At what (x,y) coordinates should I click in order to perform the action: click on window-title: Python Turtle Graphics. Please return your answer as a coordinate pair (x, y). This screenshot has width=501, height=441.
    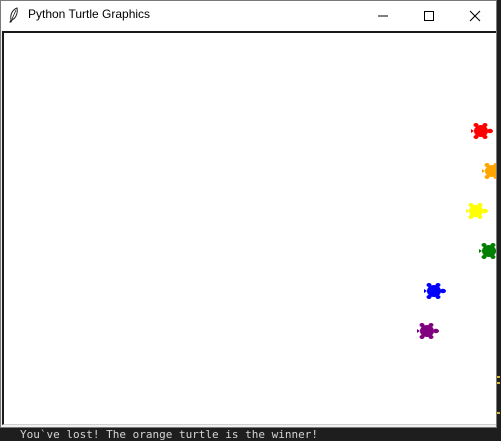
    Looking at the image, I should click on (89, 14).